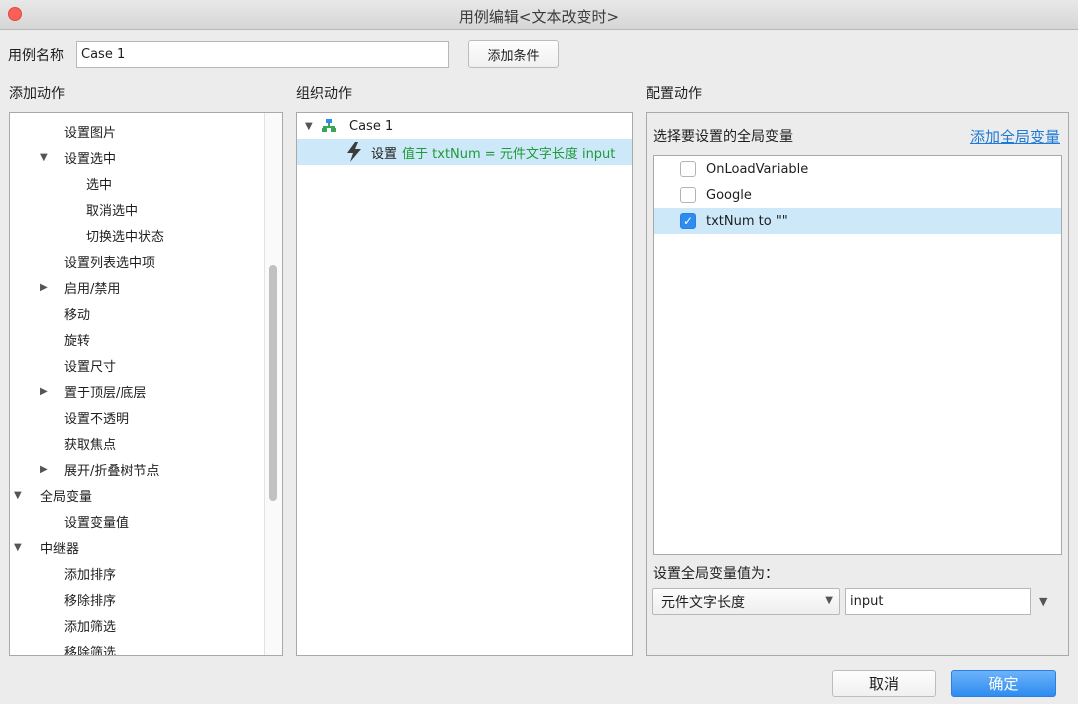  I want to click on variable-item: OnLoadVariable, so click(857, 169).